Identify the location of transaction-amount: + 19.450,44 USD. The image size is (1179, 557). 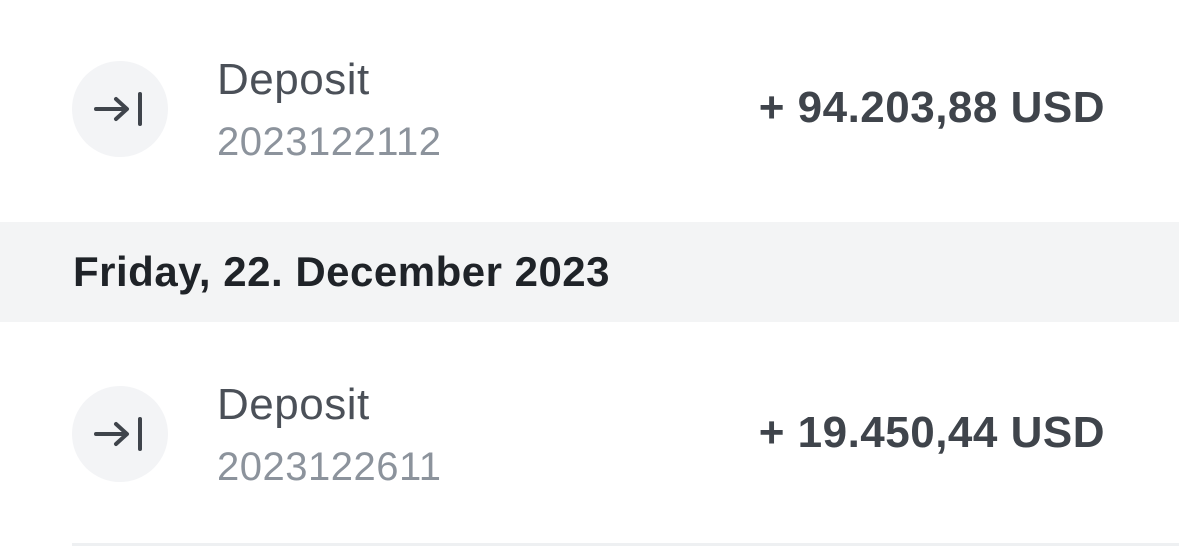
(931, 432).